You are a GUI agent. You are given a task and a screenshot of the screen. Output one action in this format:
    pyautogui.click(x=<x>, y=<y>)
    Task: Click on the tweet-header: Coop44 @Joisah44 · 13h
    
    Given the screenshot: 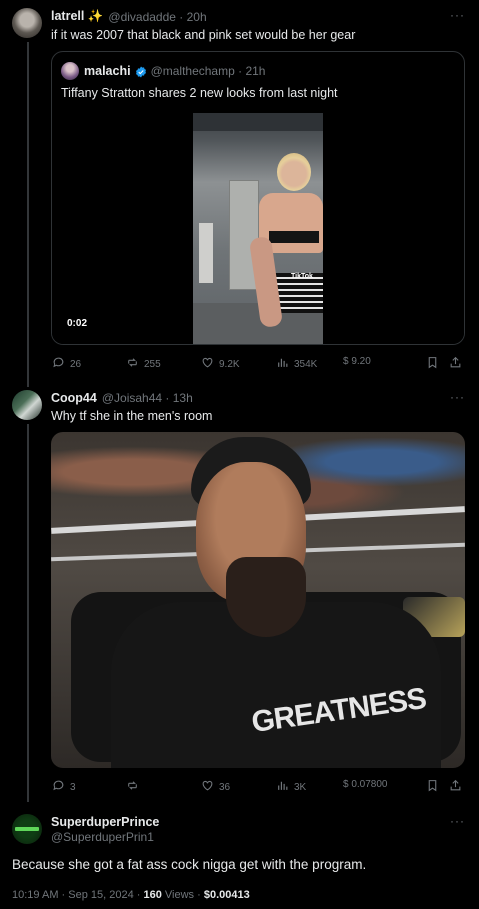 What is the action you would take?
    pyautogui.click(x=122, y=398)
    